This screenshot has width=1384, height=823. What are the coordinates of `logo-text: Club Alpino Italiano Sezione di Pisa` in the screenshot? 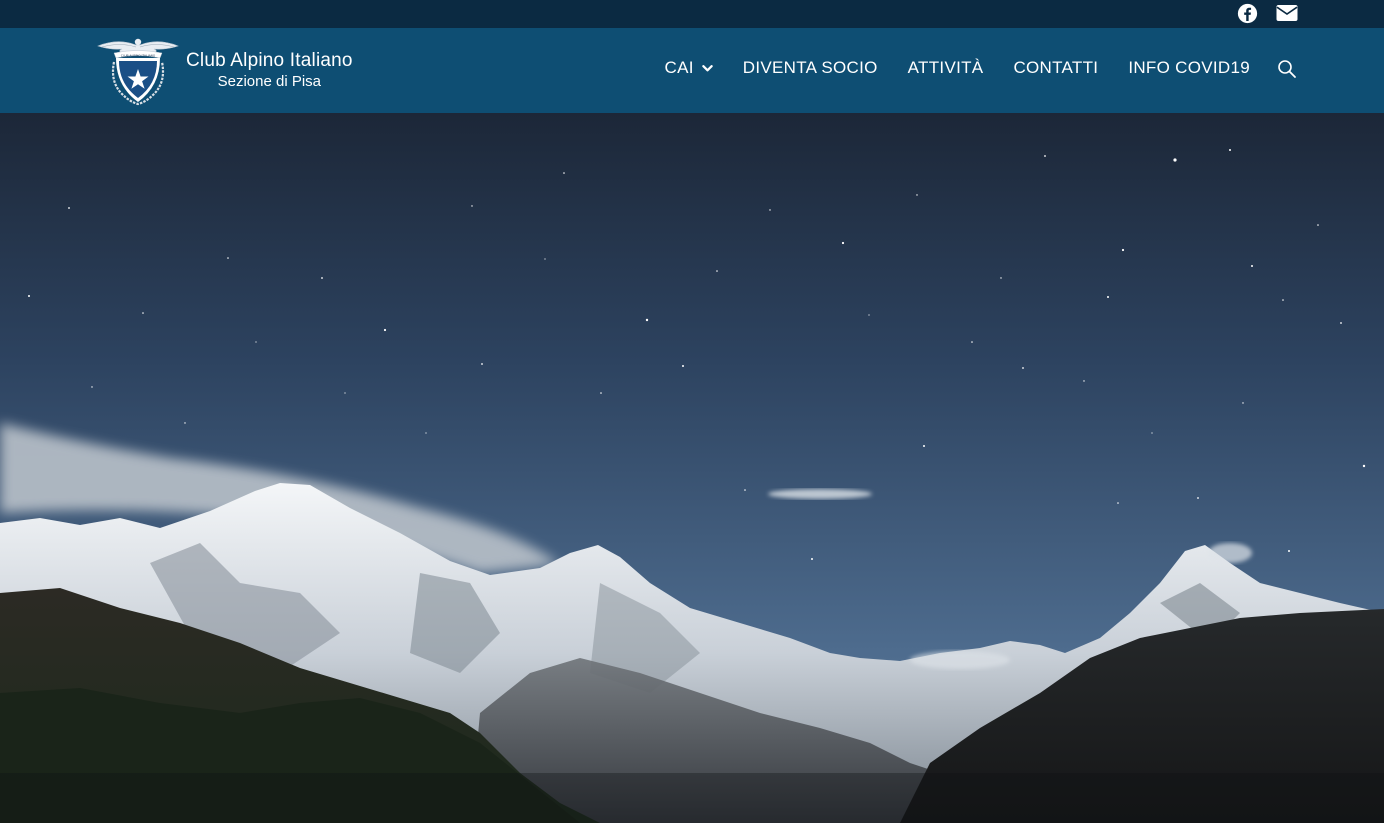 It's located at (269, 70).